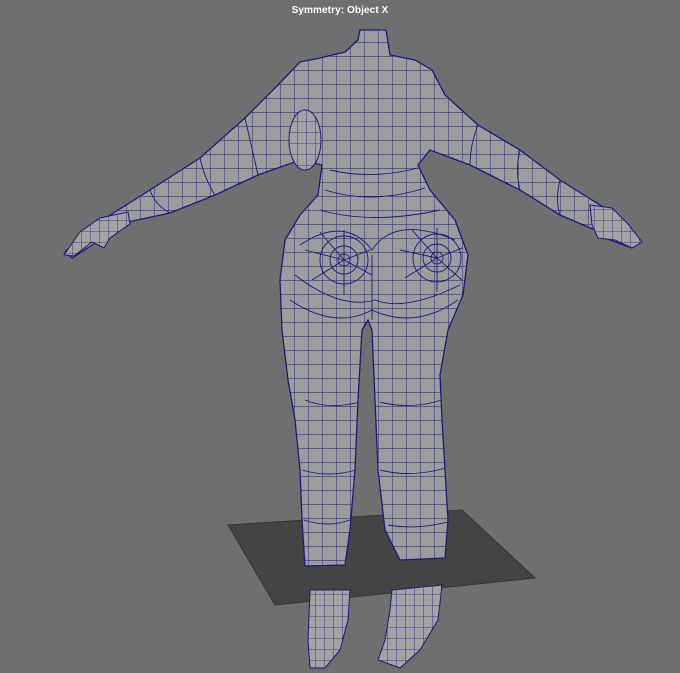  Describe the element at coordinates (97, 234) in the screenshot. I see `left-hand-mesh` at that location.